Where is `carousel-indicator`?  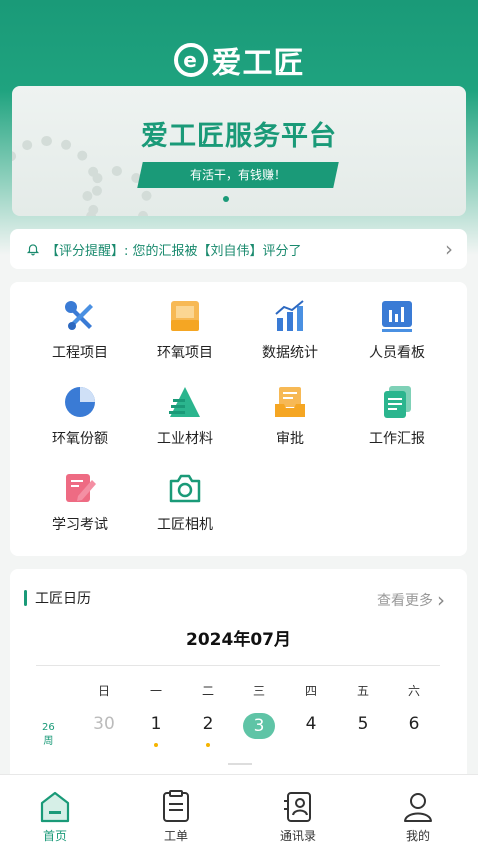
carousel-indicator is located at coordinates (226, 199).